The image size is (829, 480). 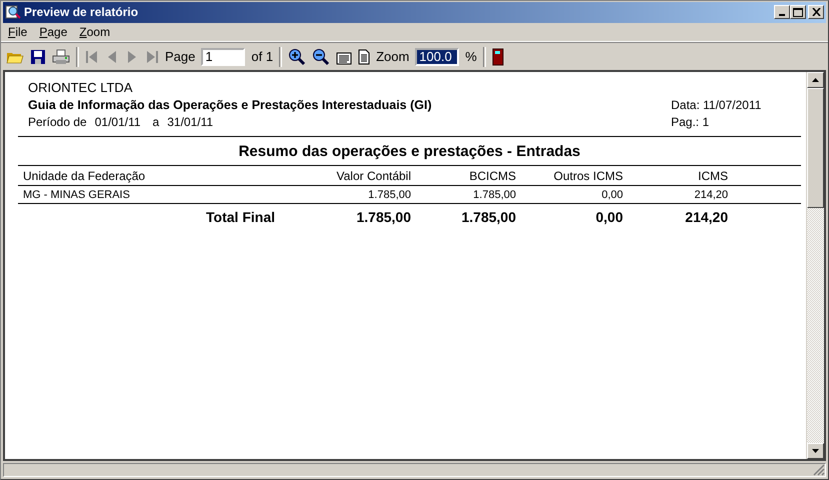 I want to click on column-header: Valor Contábil, so click(x=373, y=175).